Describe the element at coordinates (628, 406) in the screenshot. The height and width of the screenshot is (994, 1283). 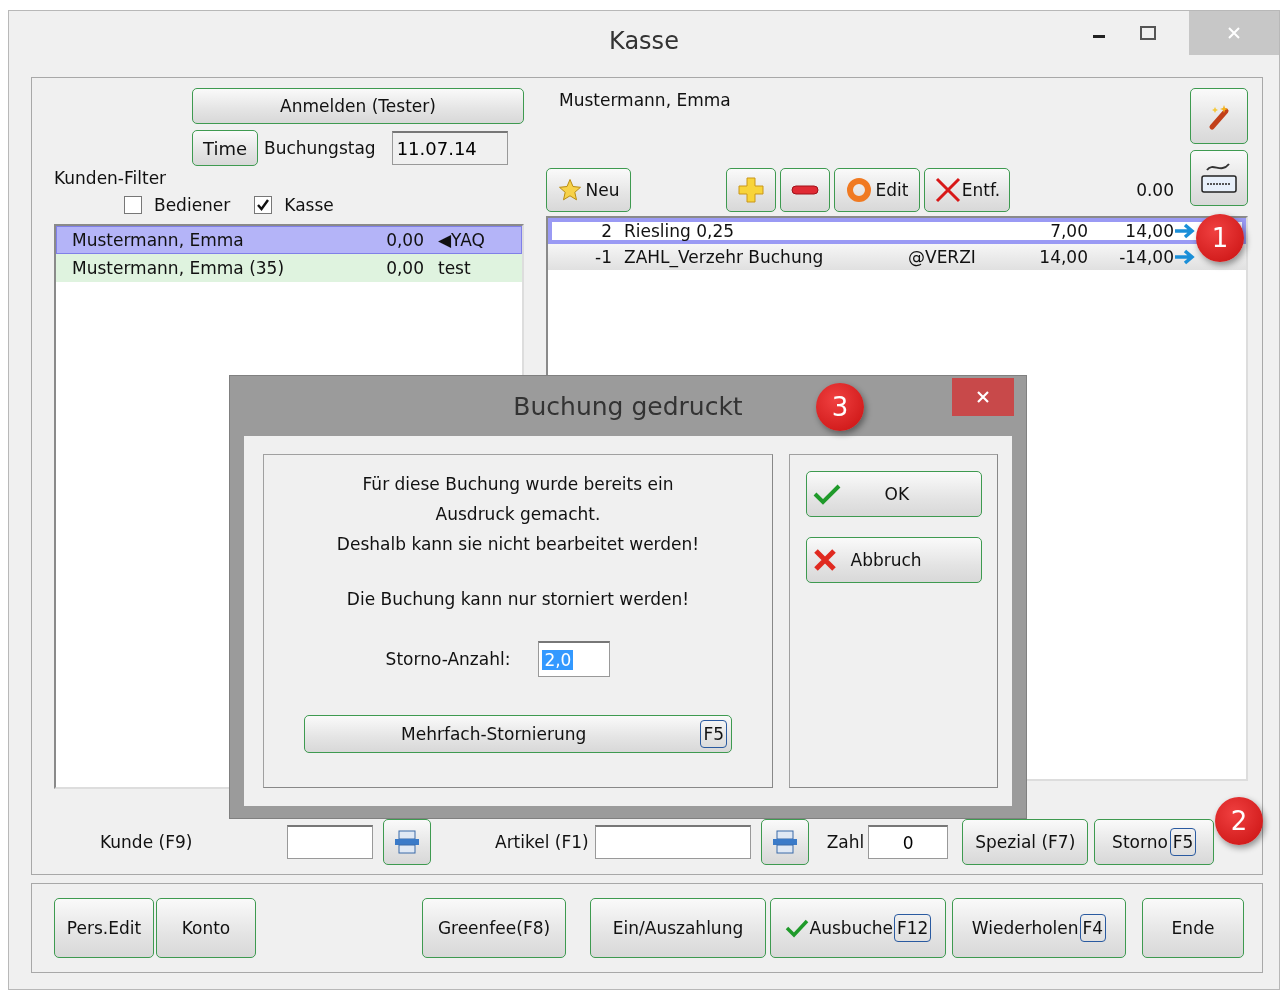
I see `dialog-title: Buchung gedruckt` at that location.